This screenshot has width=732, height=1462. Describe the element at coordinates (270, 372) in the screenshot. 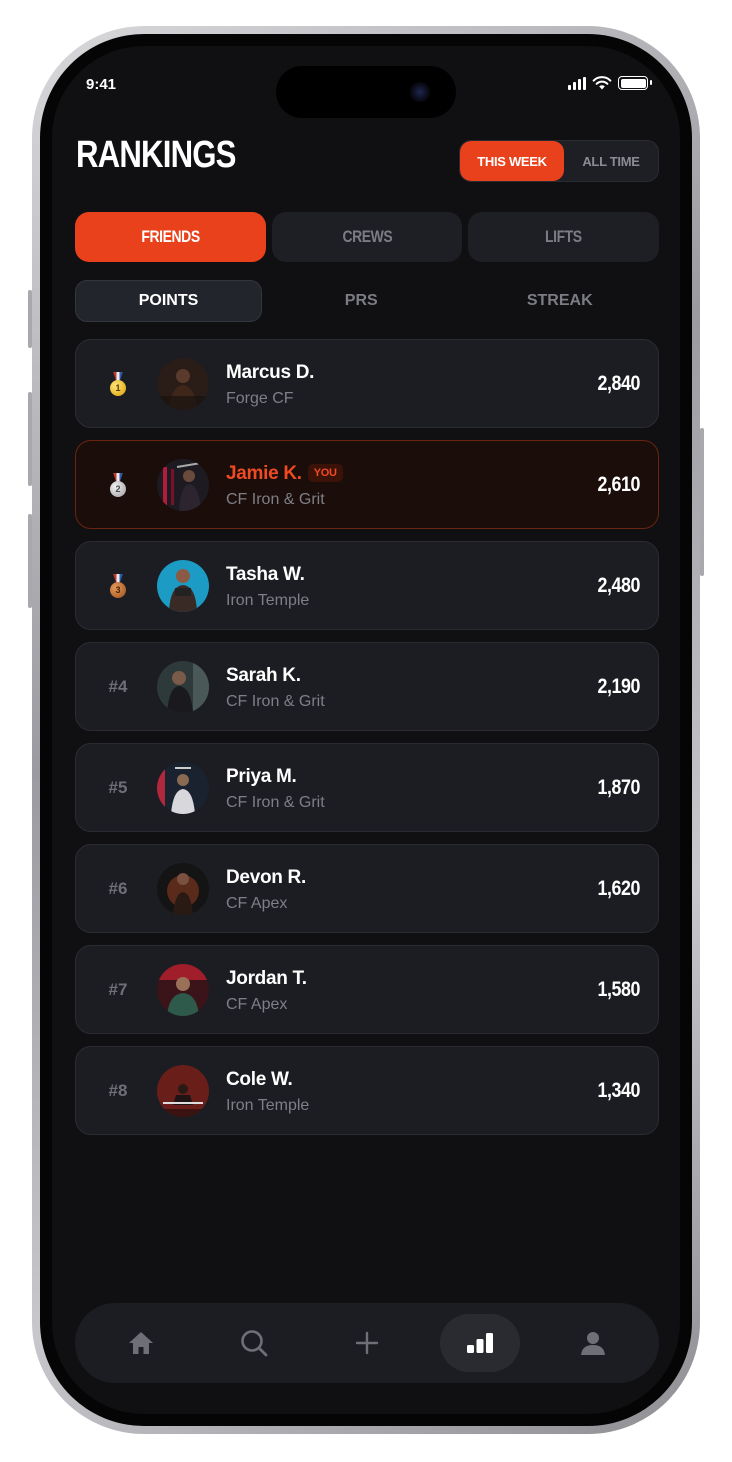

I see `user-name: Marcus D.` at that location.